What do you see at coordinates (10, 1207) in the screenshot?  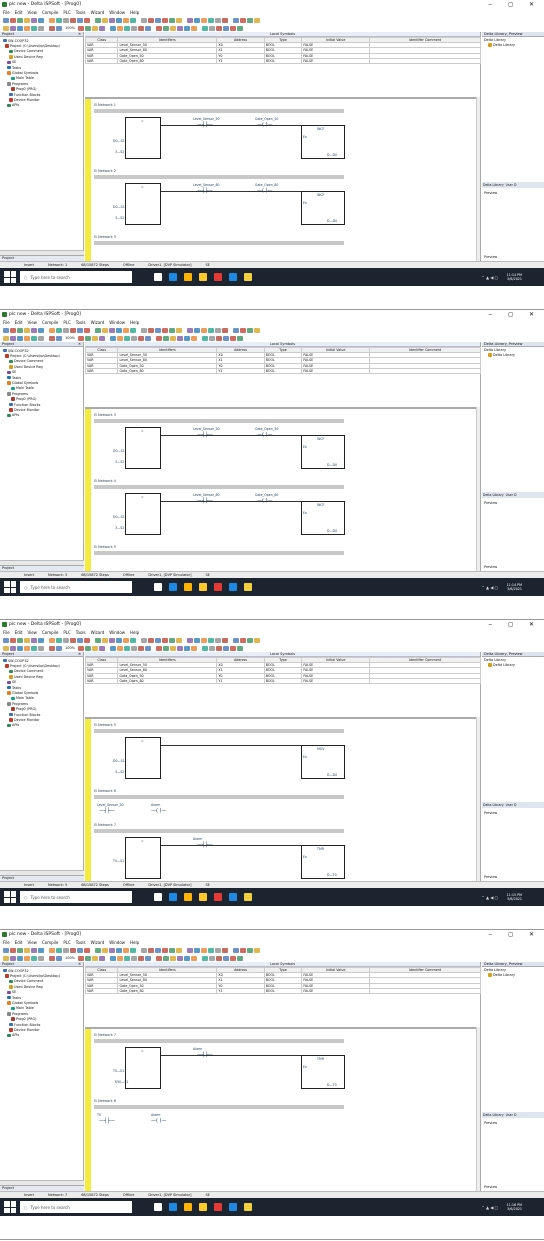 I see `start-button` at bounding box center [10, 1207].